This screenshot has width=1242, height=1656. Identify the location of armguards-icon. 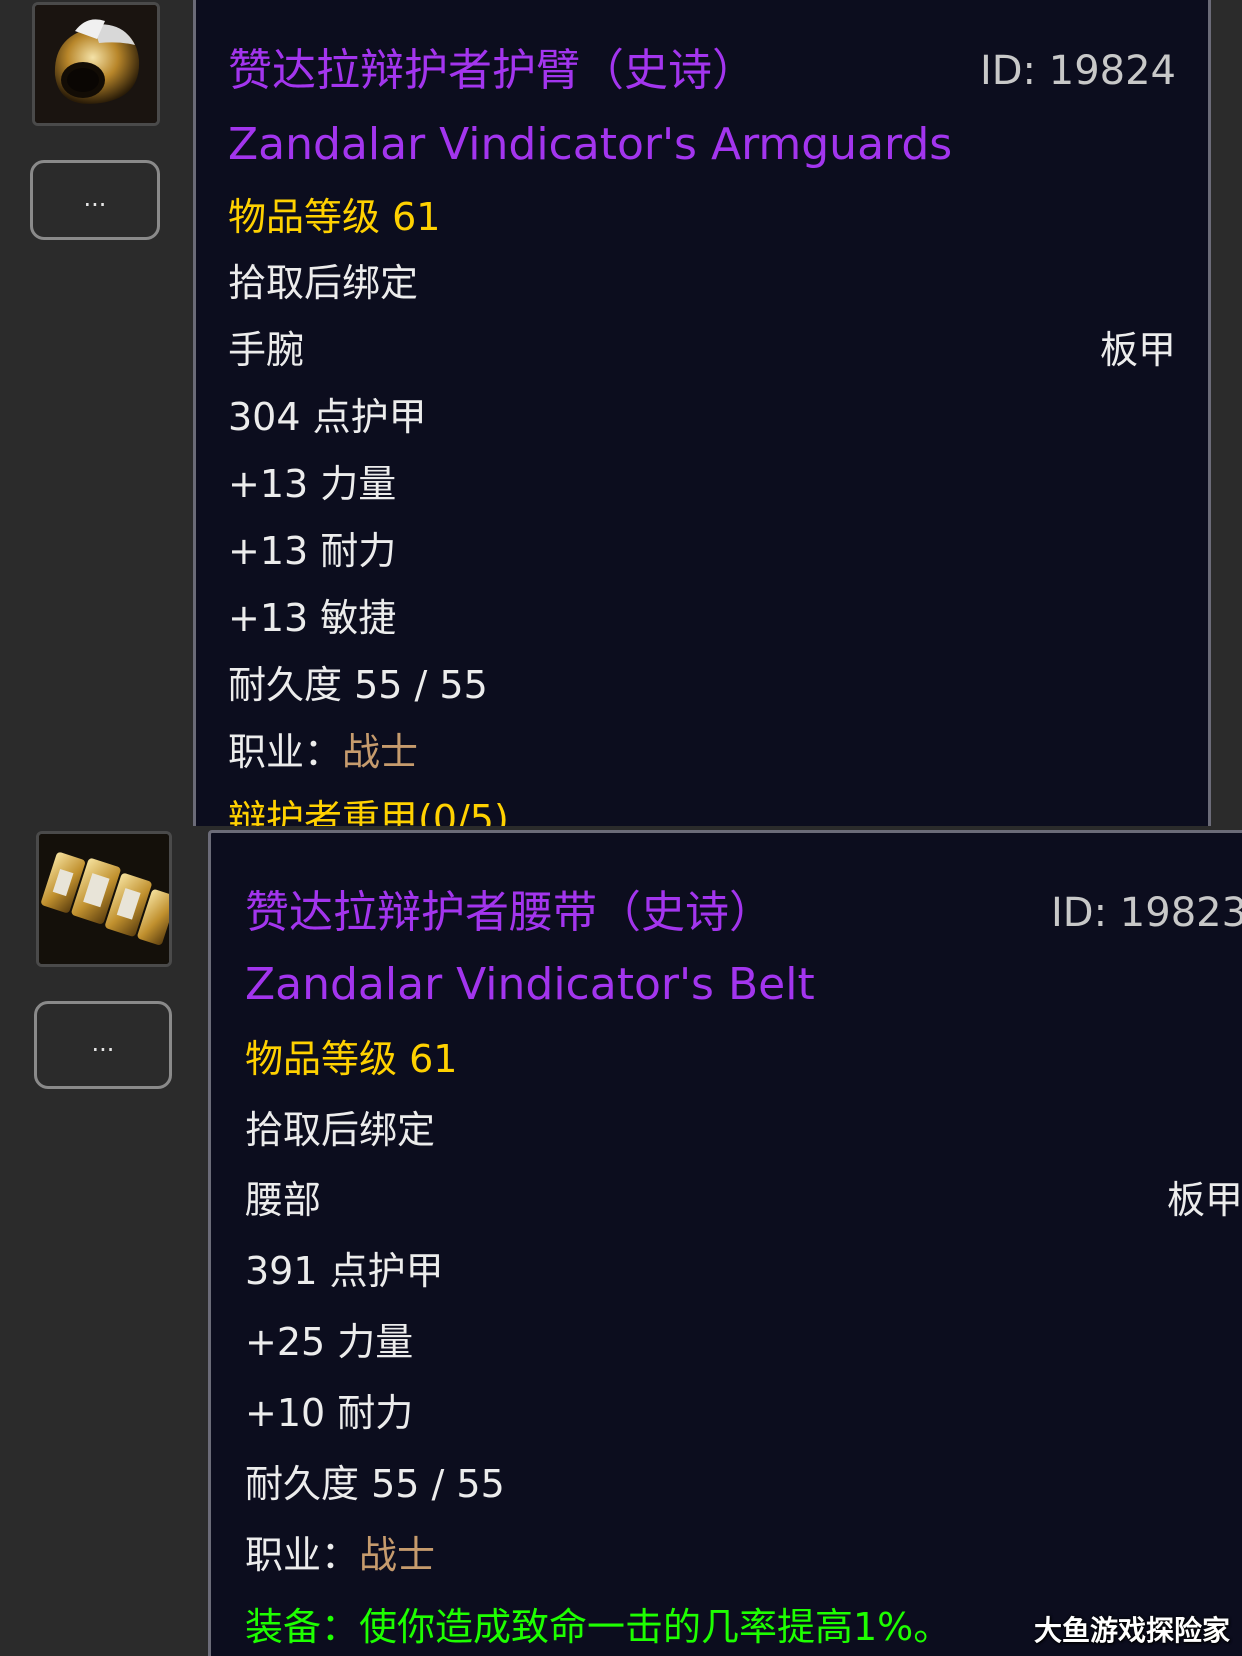
(96, 64).